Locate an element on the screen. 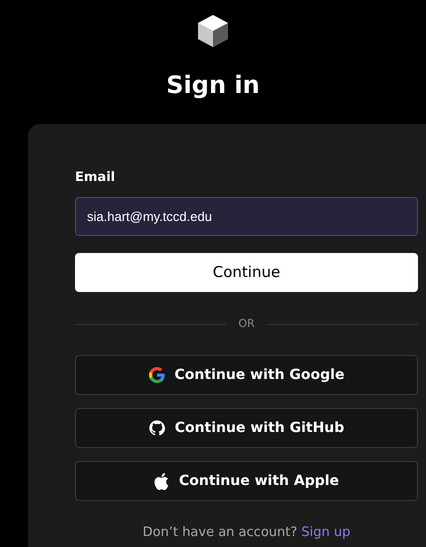 This screenshot has width=426, height=547. page-title: Sign in is located at coordinates (213, 85).